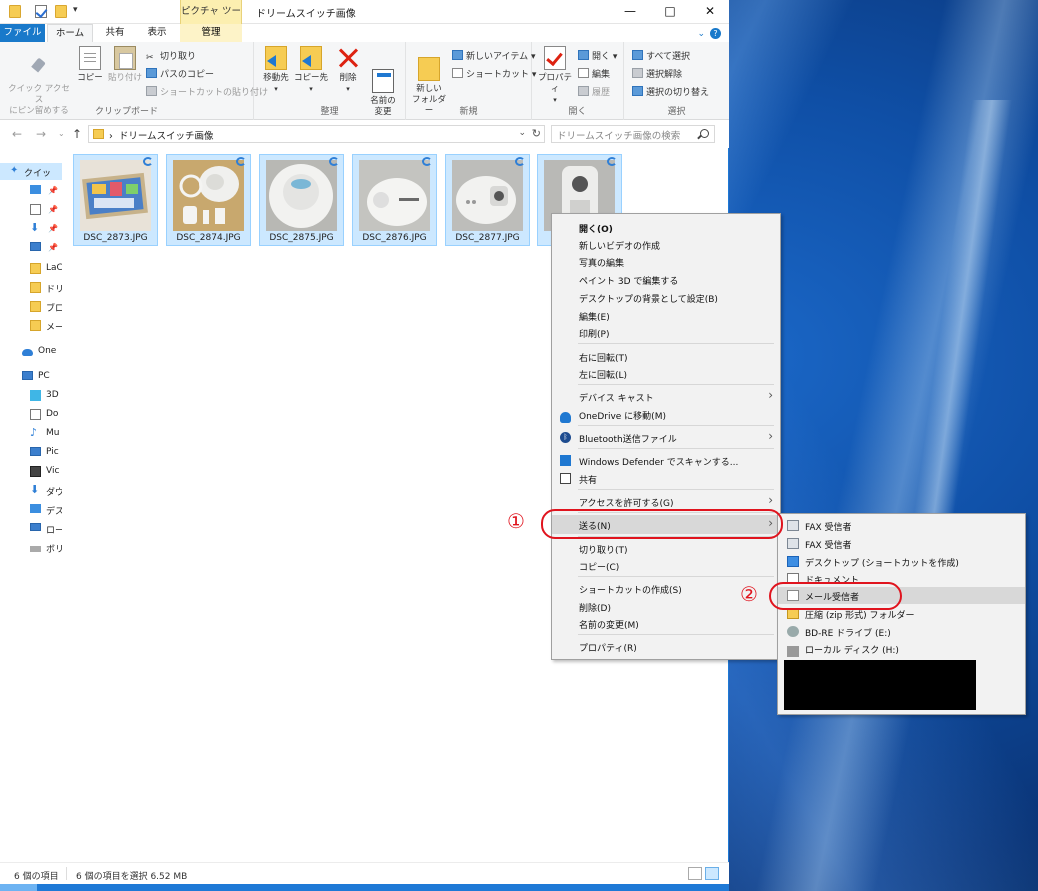 Image resolution: width=1038 pixels, height=891 pixels. I want to click on nav-item-desktop: 📌, so click(31, 190).